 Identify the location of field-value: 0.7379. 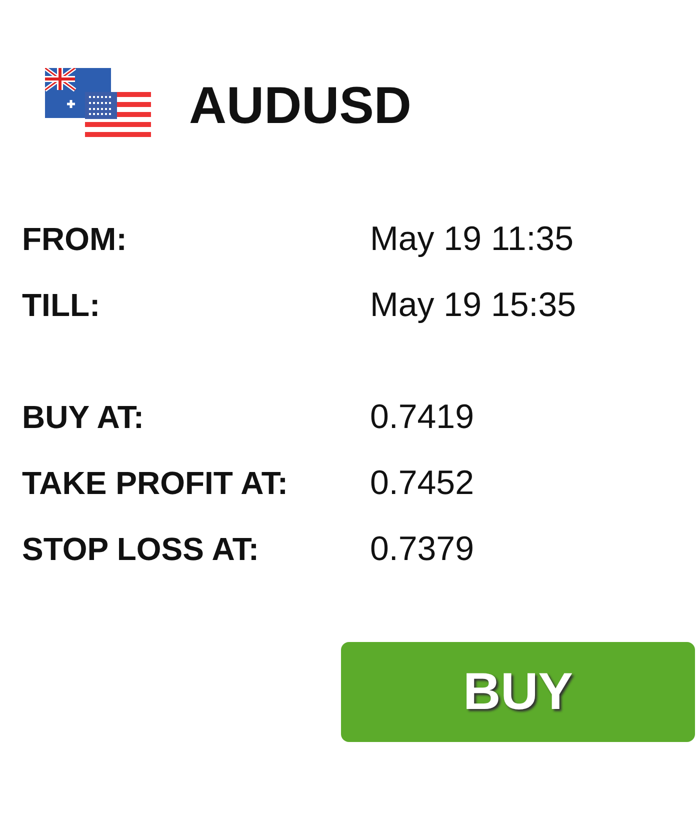
(422, 549).